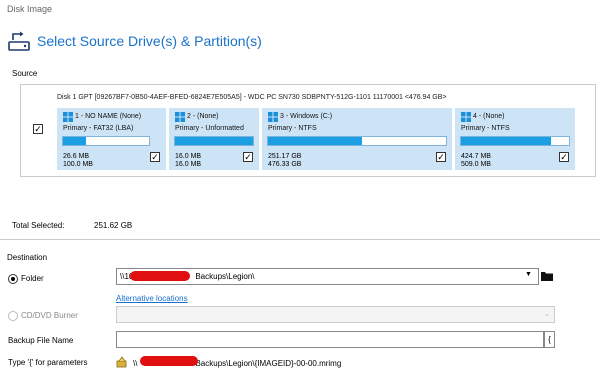  What do you see at coordinates (113, 225) in the screenshot?
I see `total-selected-value: 251.62 GB` at bounding box center [113, 225].